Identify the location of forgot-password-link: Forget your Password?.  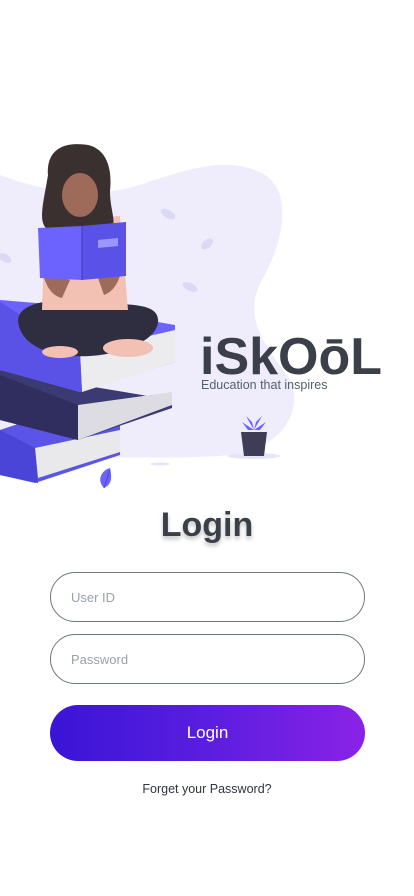
(207, 789).